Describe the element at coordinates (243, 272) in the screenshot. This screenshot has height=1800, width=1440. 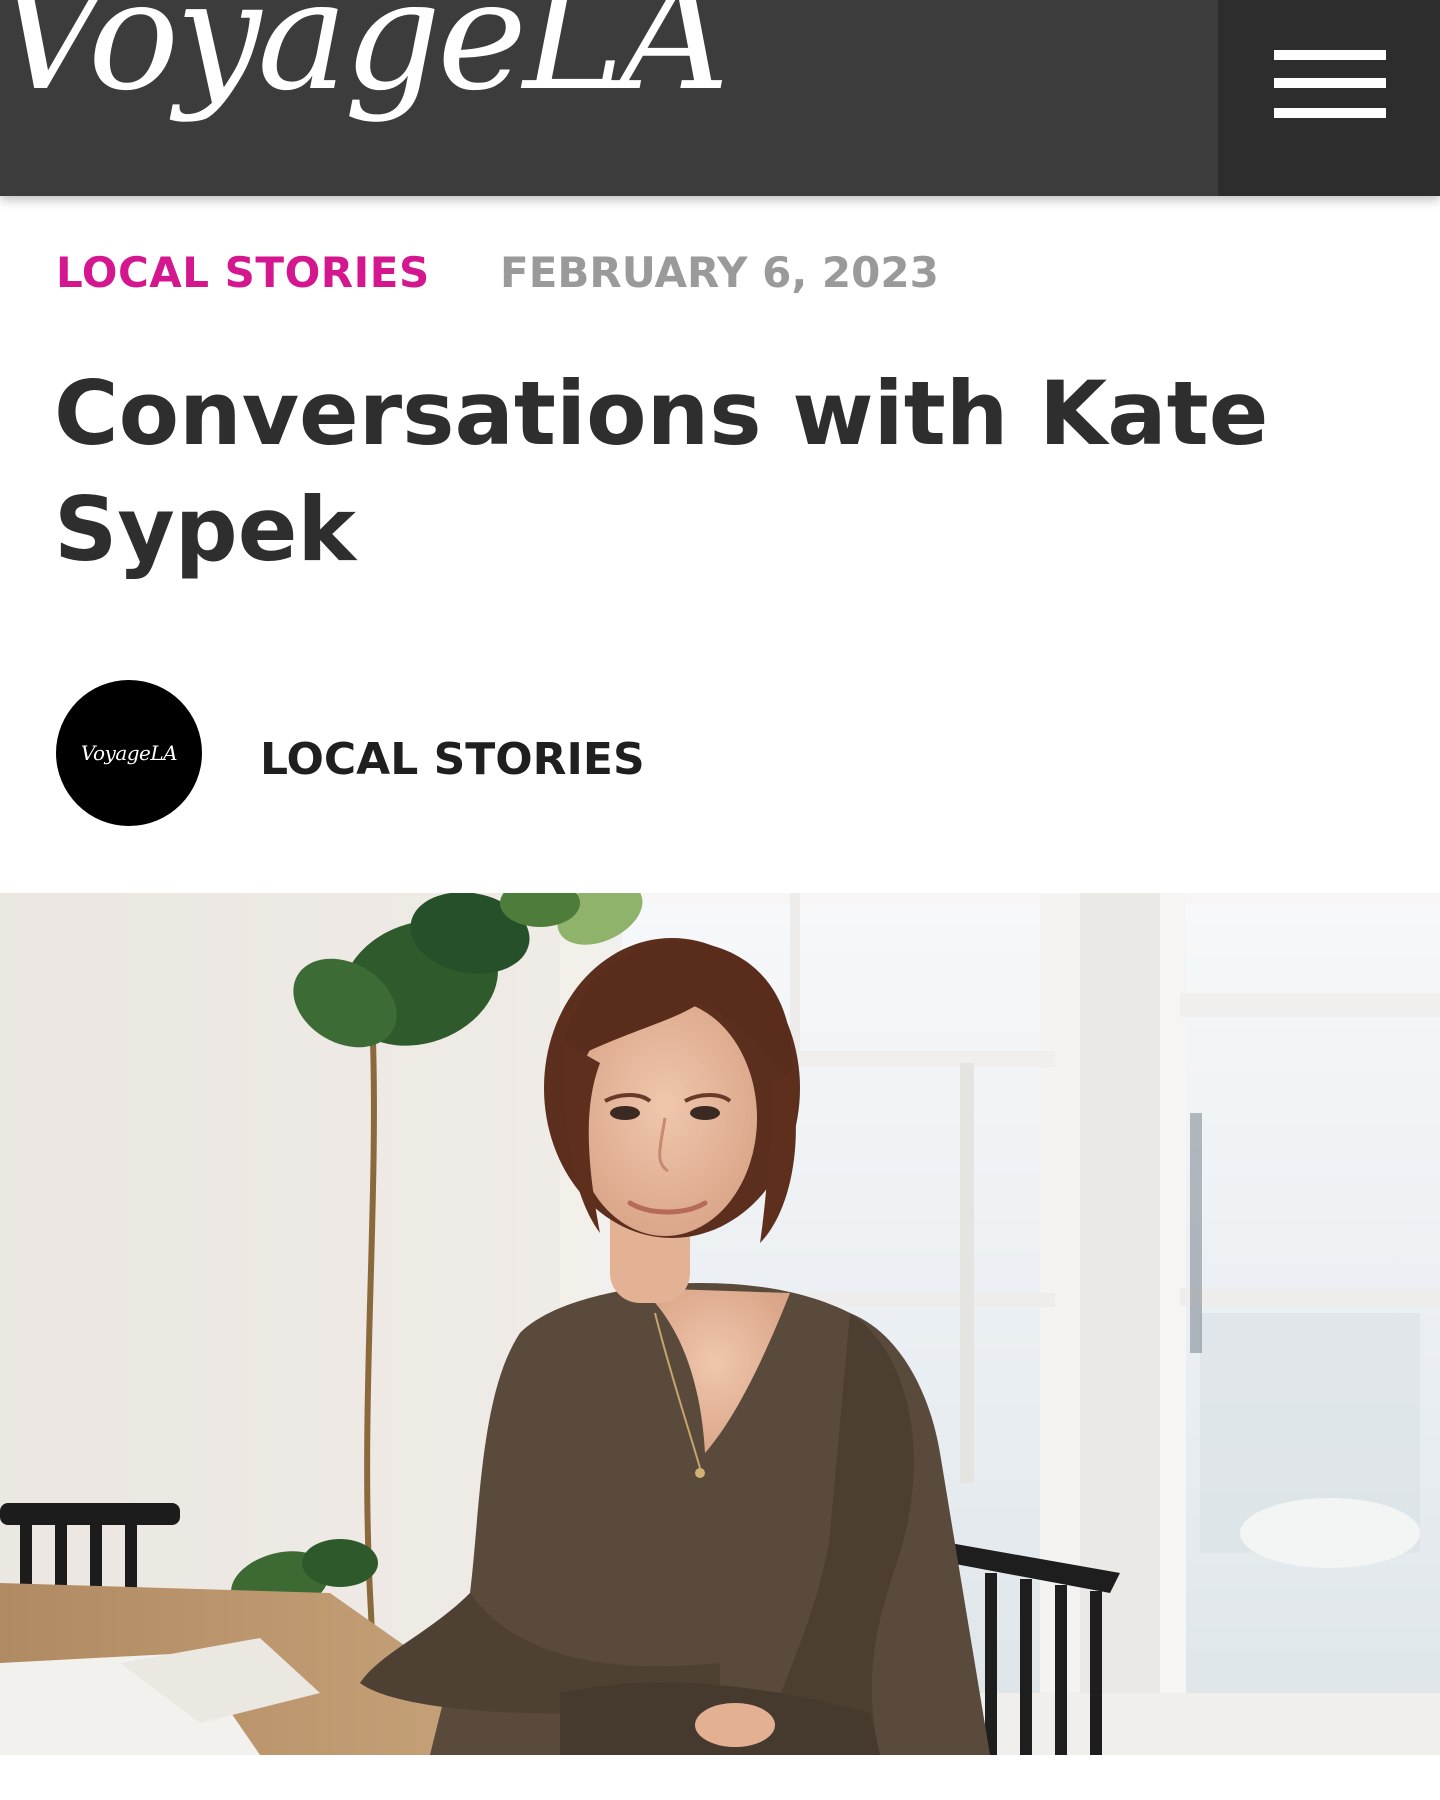
I see `category-link: LOCAL STORIES` at that location.